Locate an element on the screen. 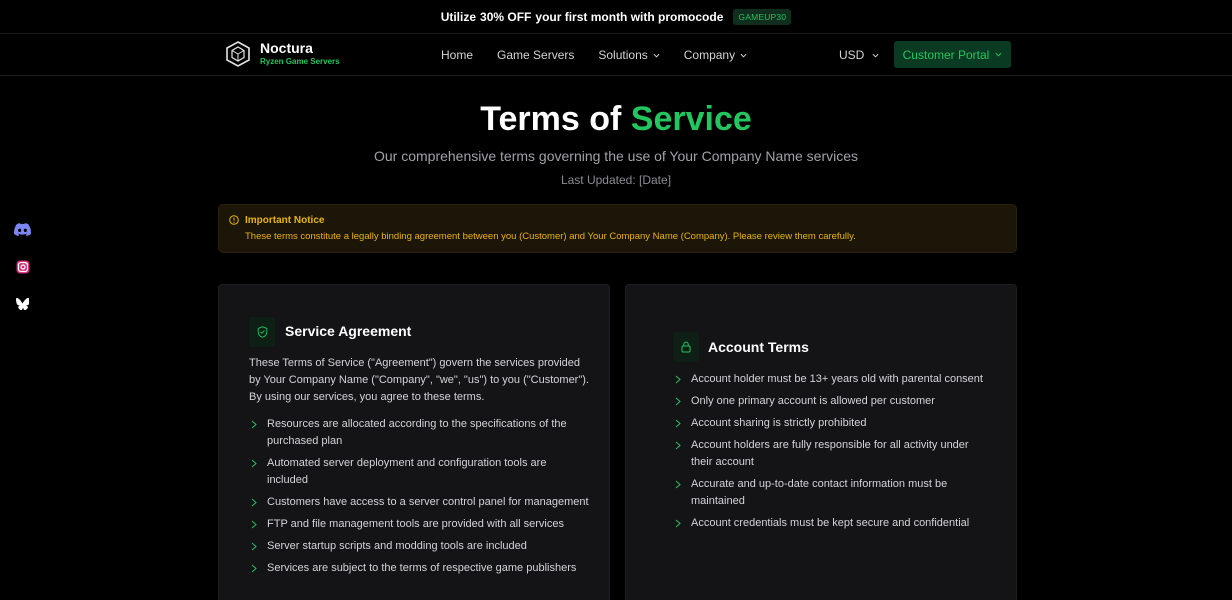 Image resolution: width=1232 pixels, height=600 pixels. shield-check-icon is located at coordinates (262, 332).